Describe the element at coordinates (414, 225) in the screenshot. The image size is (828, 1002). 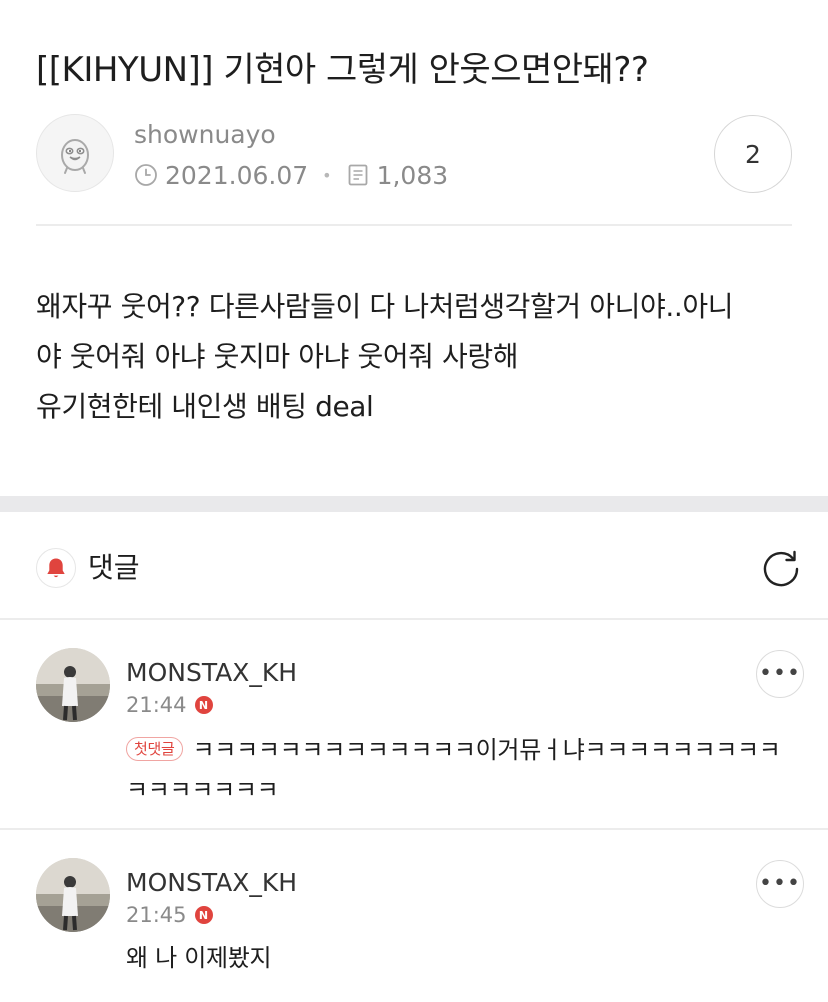
I see `header-divider` at that location.